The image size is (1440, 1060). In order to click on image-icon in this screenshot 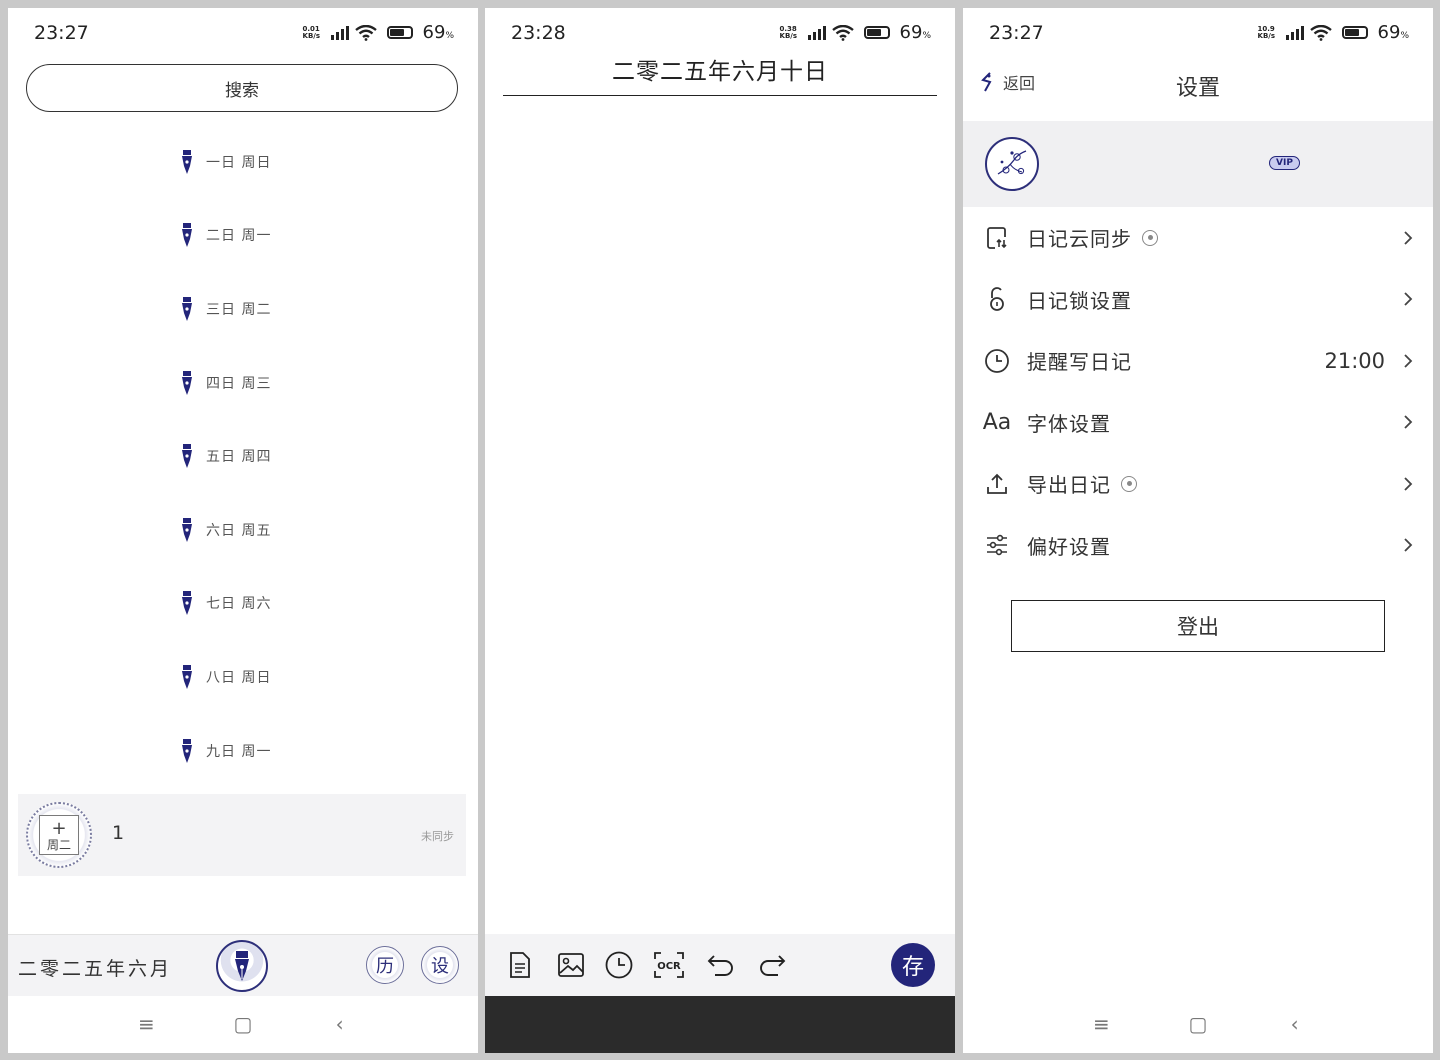, I will do `click(571, 965)`.